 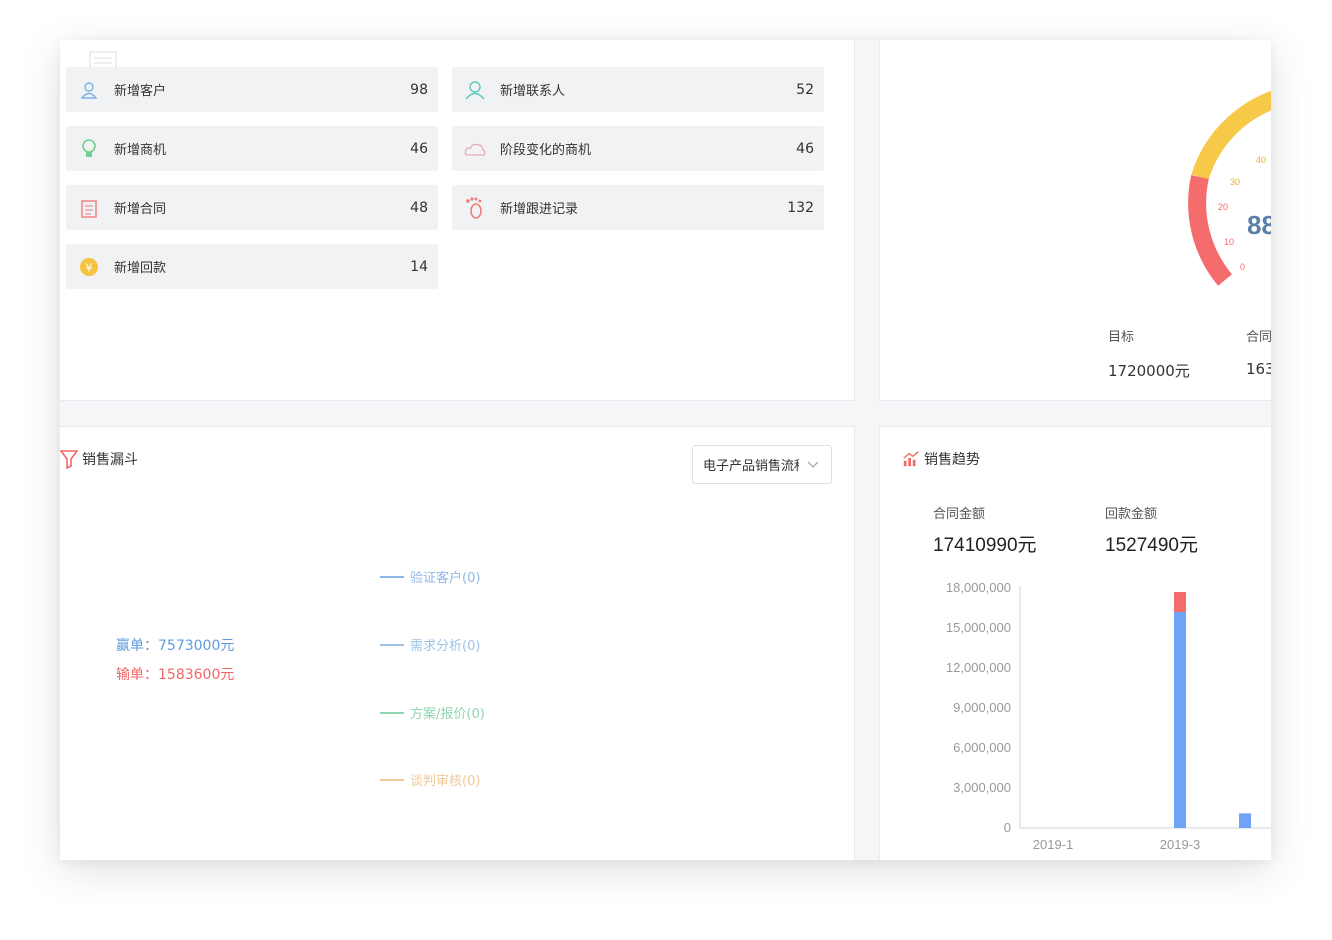 I want to click on x-tick-label: 2019-3, so click(x=1180, y=844).